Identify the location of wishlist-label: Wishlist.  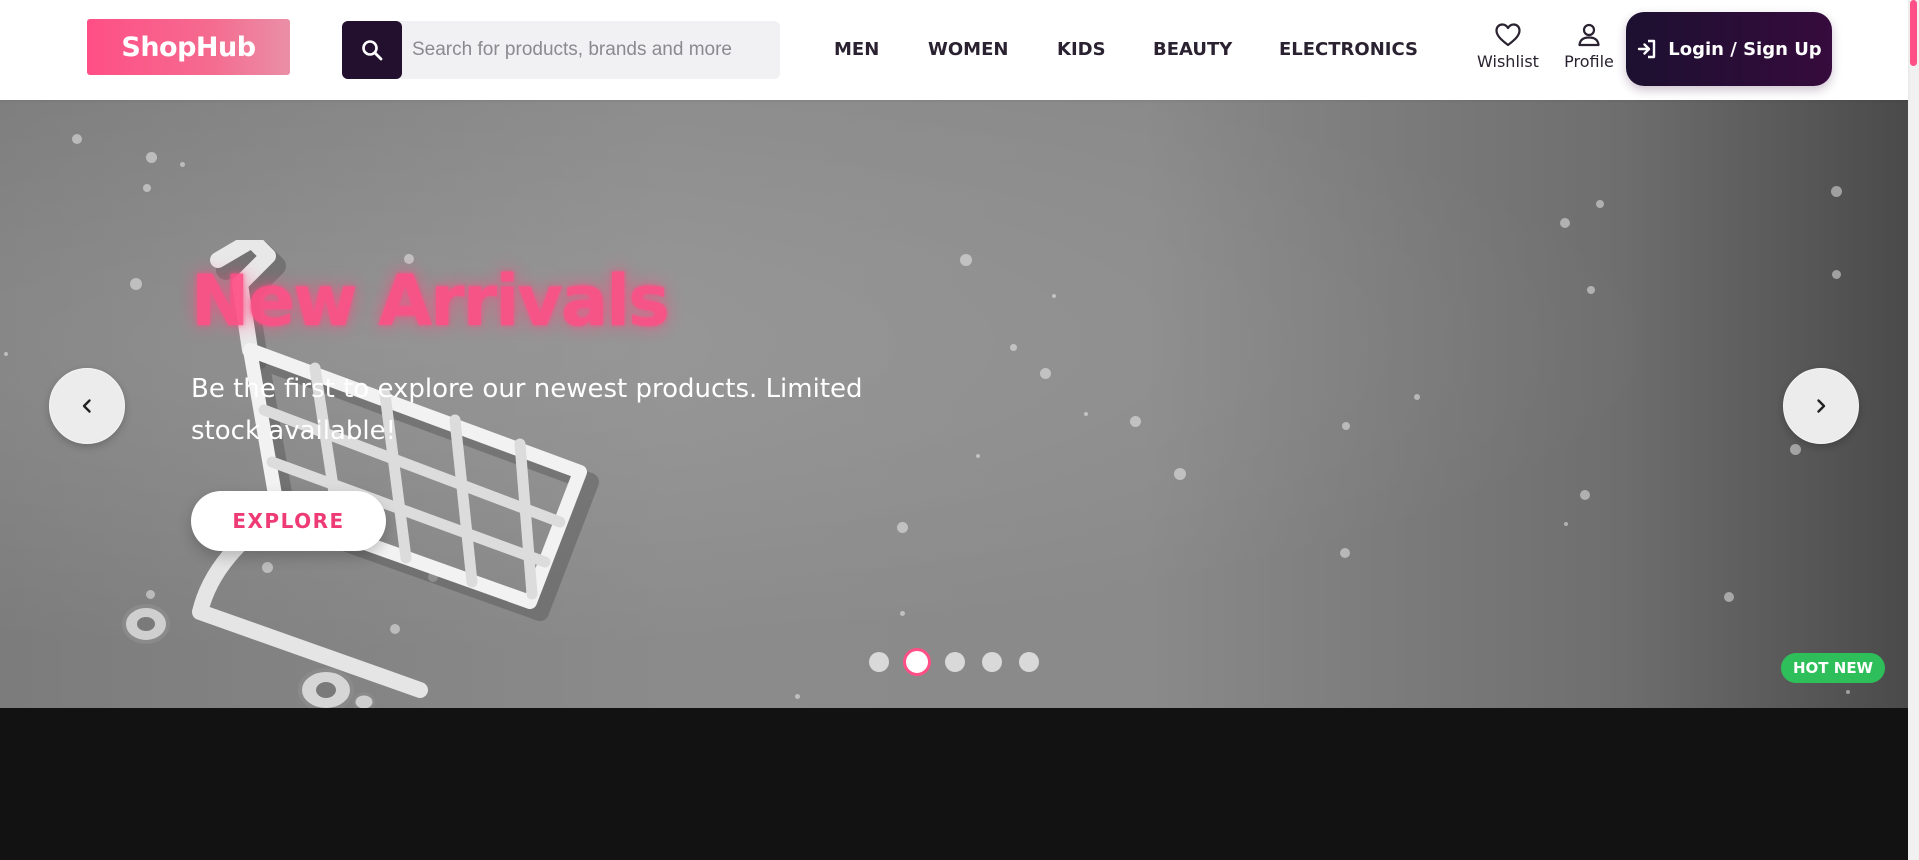
(1508, 61).